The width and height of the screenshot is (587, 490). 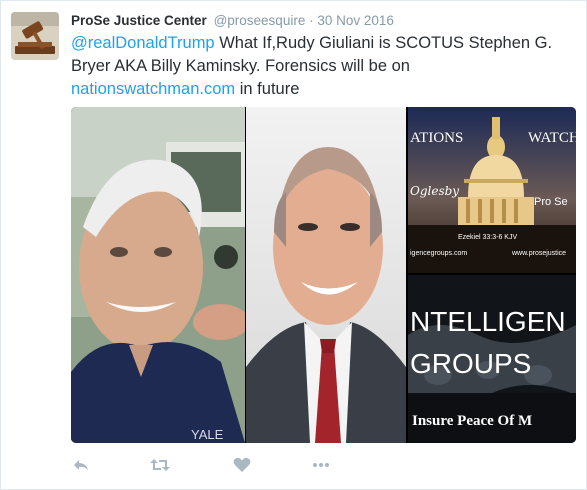 What do you see at coordinates (434, 191) in the screenshot?
I see `script-left: Oglesby` at bounding box center [434, 191].